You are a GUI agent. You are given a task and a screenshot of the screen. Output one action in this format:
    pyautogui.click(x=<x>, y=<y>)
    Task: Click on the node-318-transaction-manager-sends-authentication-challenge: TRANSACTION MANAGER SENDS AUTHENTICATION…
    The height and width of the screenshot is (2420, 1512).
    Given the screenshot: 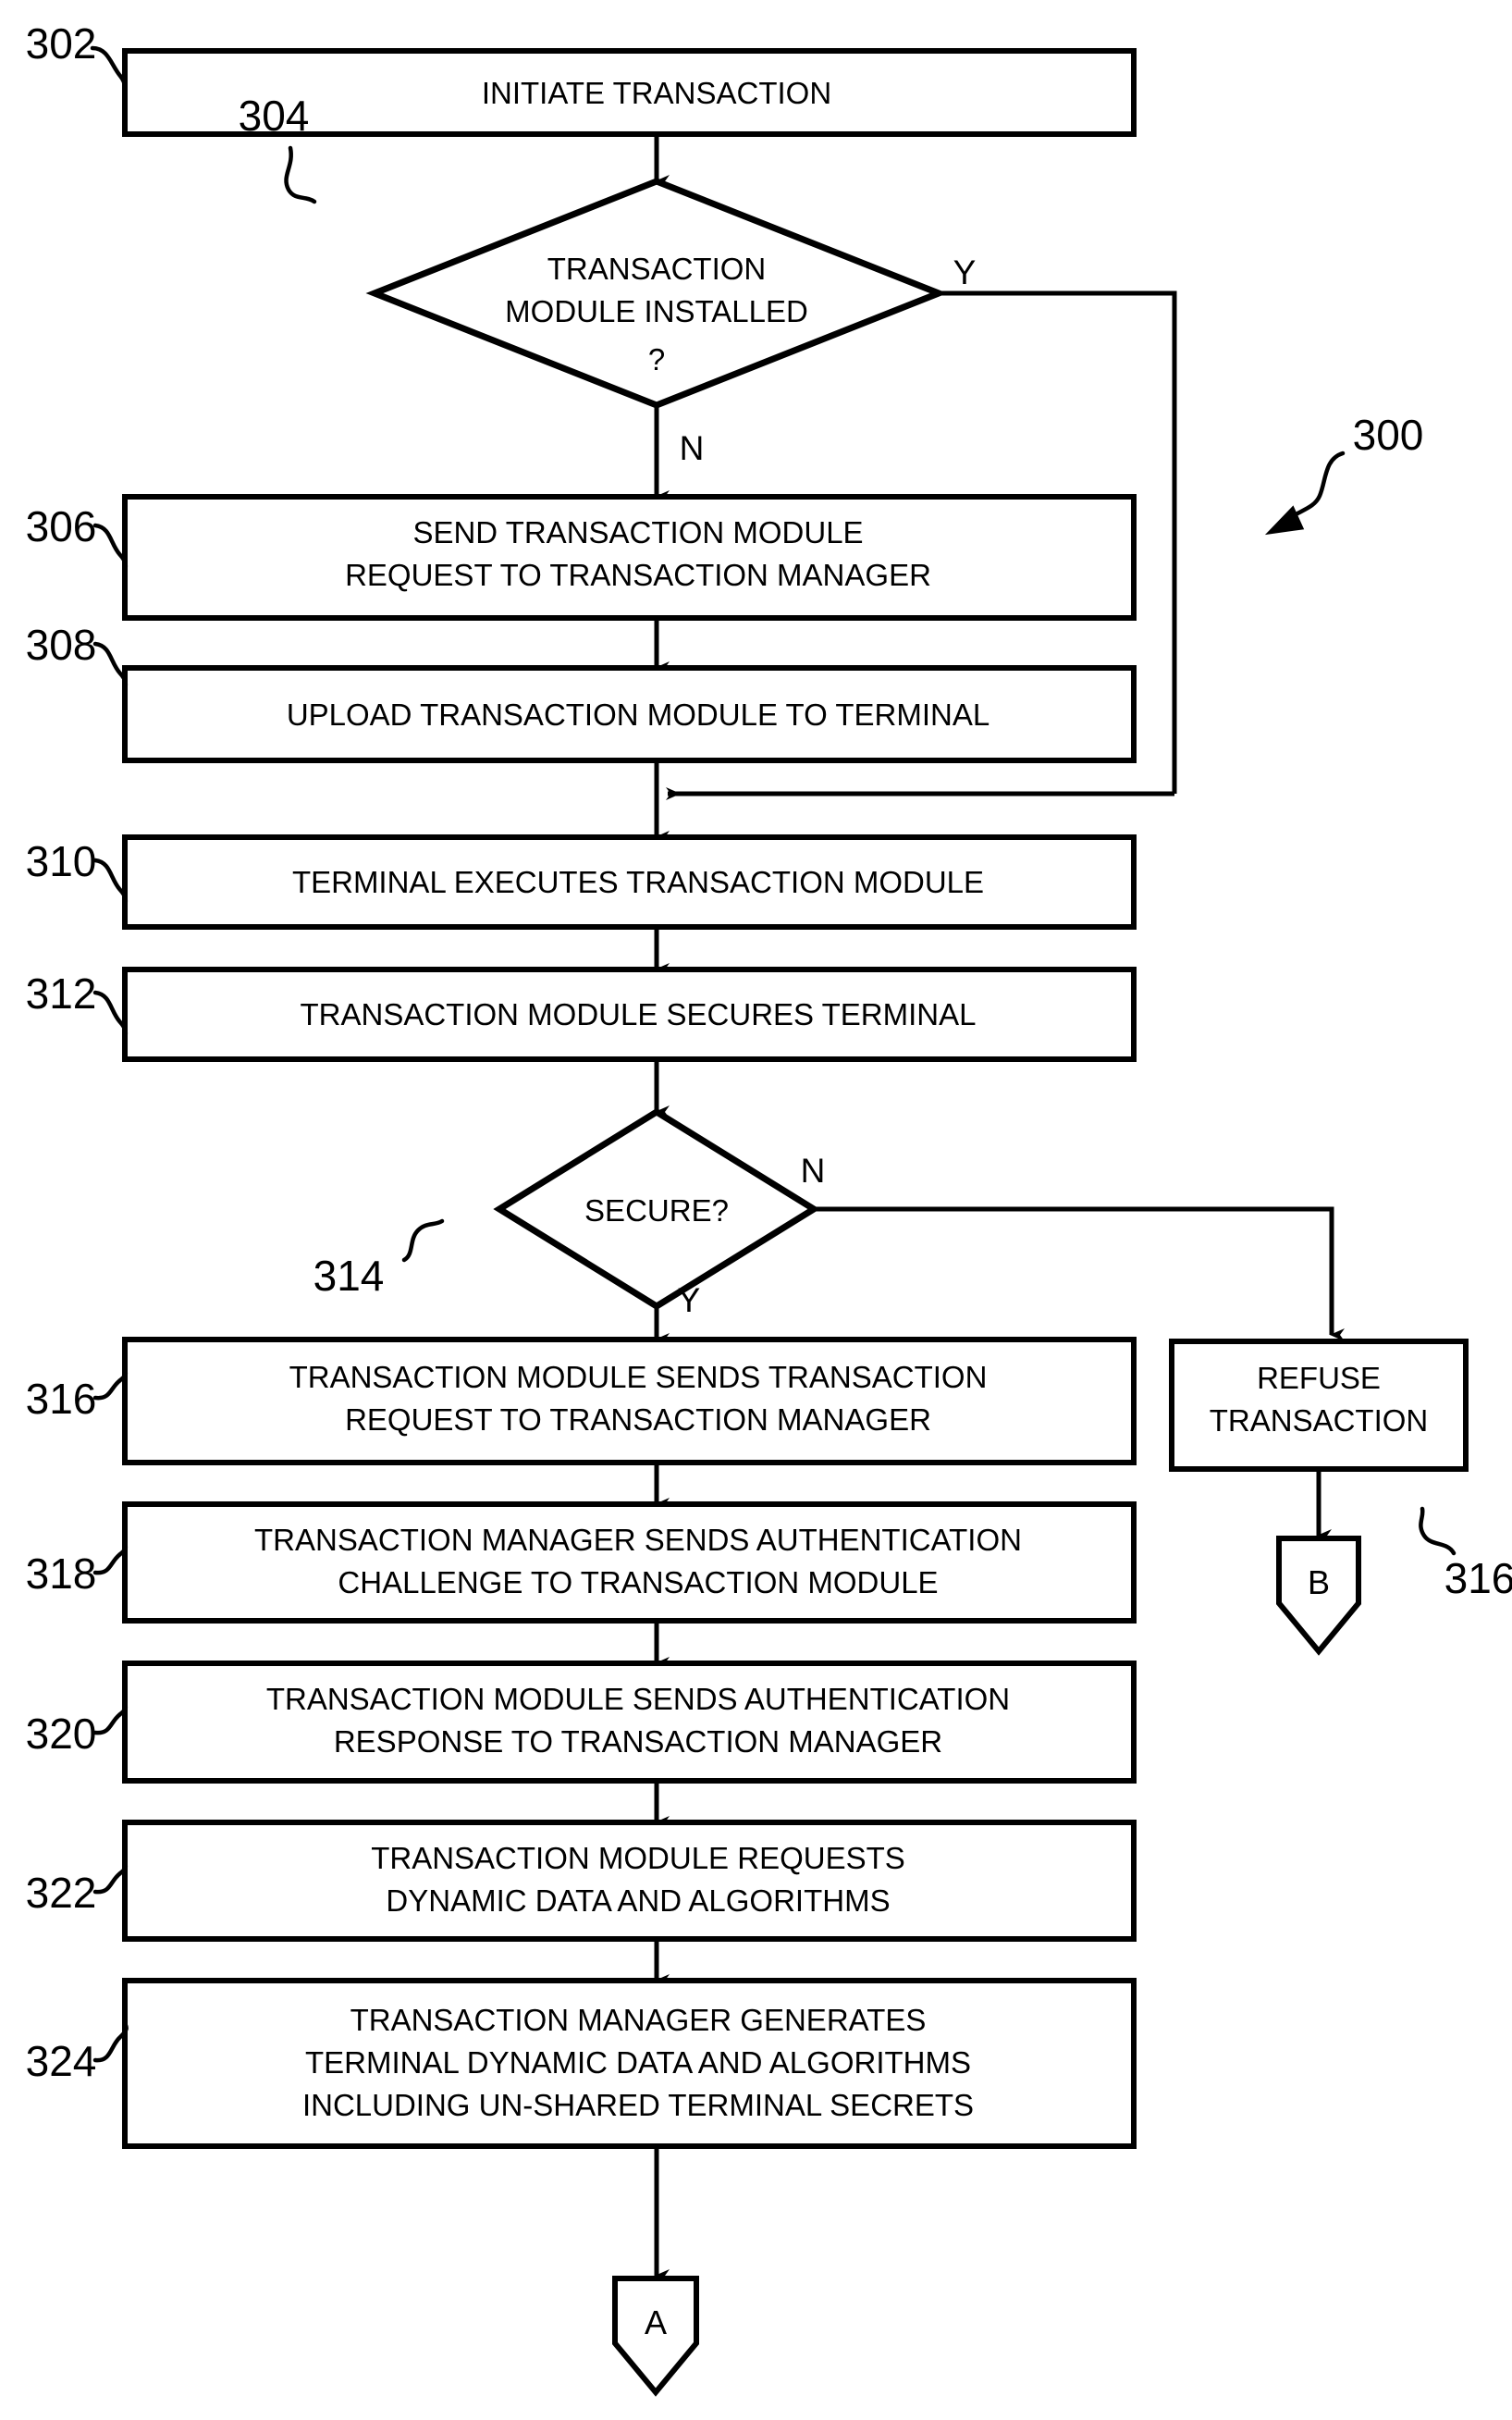 What is the action you would take?
    pyautogui.click(x=629, y=1562)
    